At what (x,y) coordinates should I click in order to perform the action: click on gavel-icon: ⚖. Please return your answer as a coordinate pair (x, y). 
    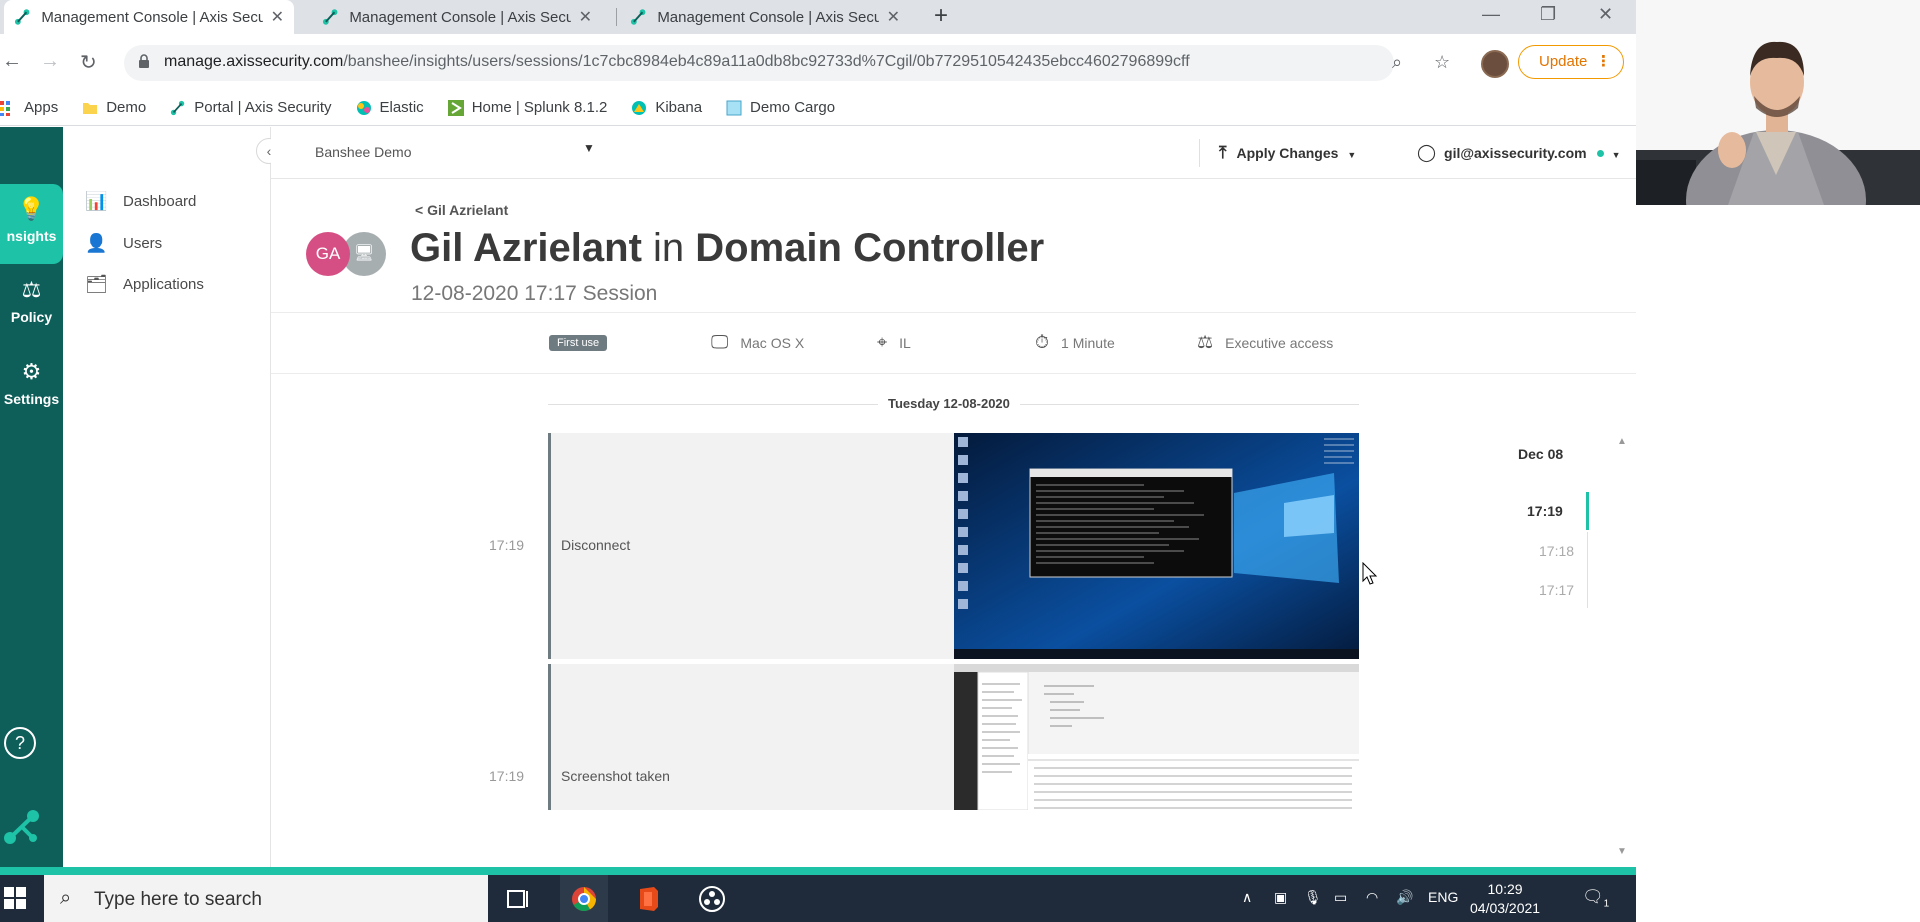
    Looking at the image, I should click on (1205, 342).